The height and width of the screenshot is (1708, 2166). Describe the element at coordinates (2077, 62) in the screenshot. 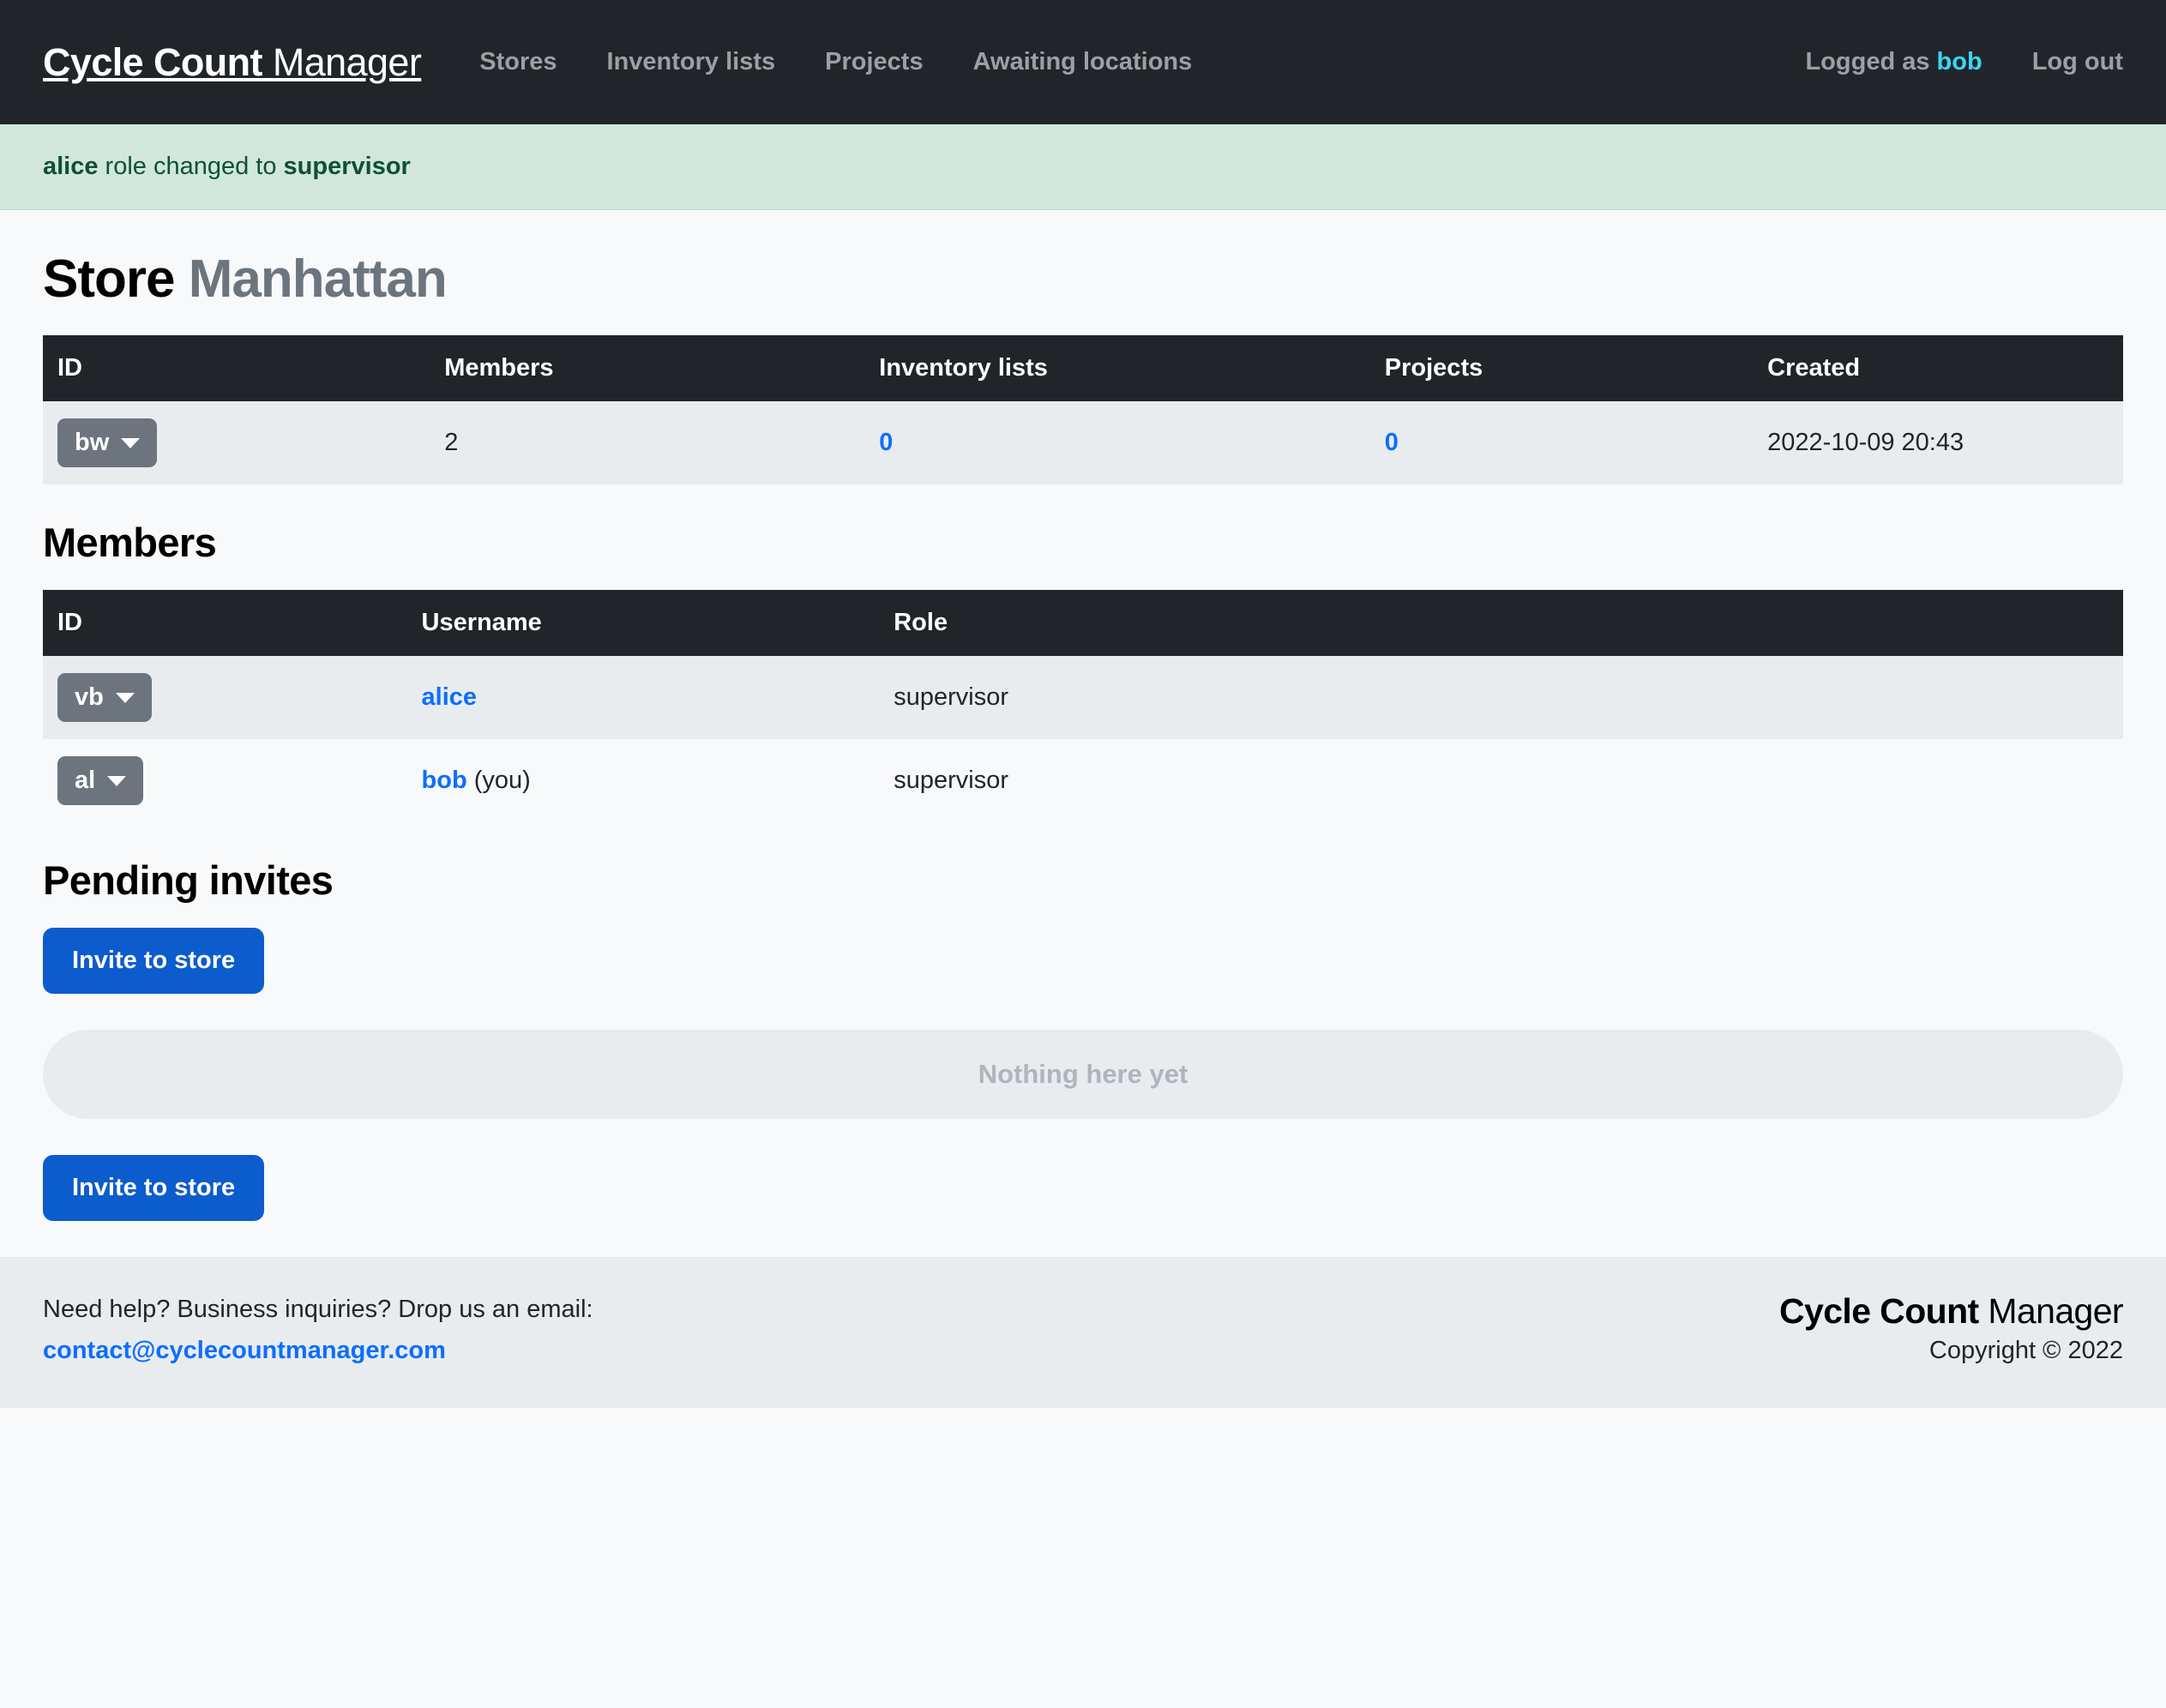

I see `logout-link: Log out` at that location.